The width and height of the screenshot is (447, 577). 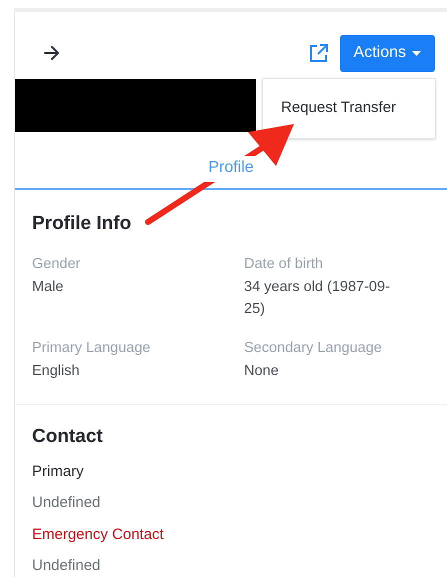 I want to click on field-label: Secondary Language, so click(x=313, y=348).